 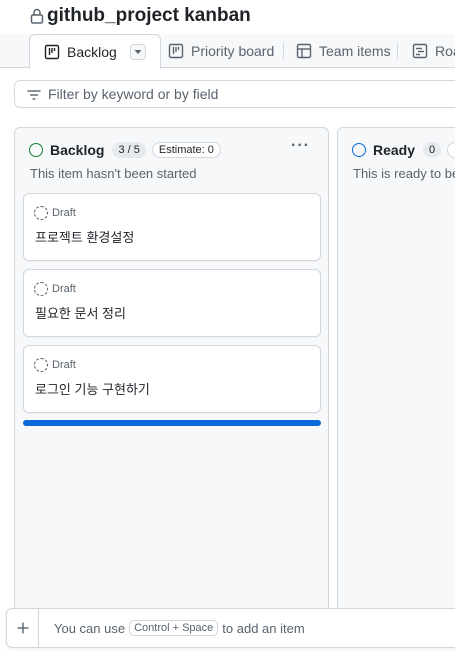 I want to click on loading-progress-bar, so click(x=172, y=423).